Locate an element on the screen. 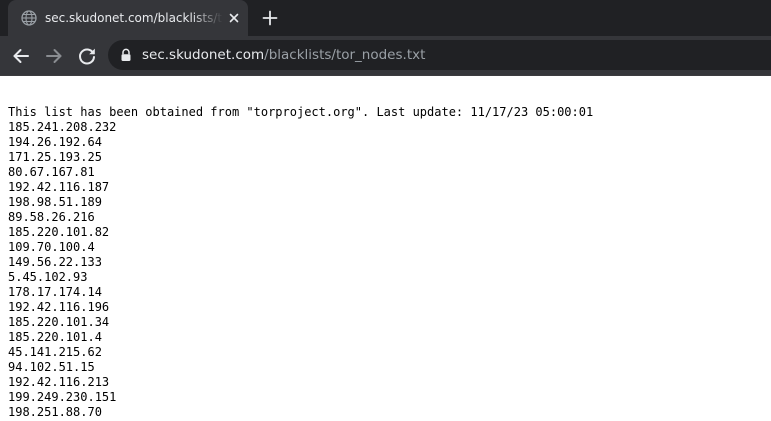 This screenshot has width=771, height=421. ip-address: 80.67.167.81 is located at coordinates (51, 172).